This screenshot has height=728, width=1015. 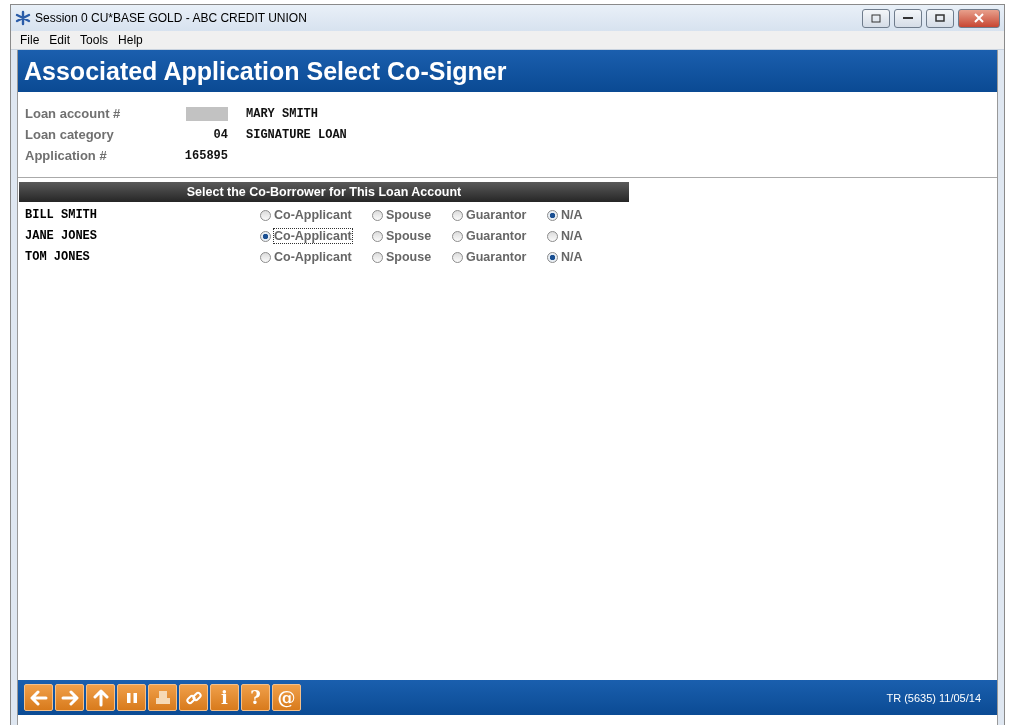 What do you see at coordinates (507, 71) in the screenshot?
I see `page-header: Associated Application Select Co-Signer` at bounding box center [507, 71].